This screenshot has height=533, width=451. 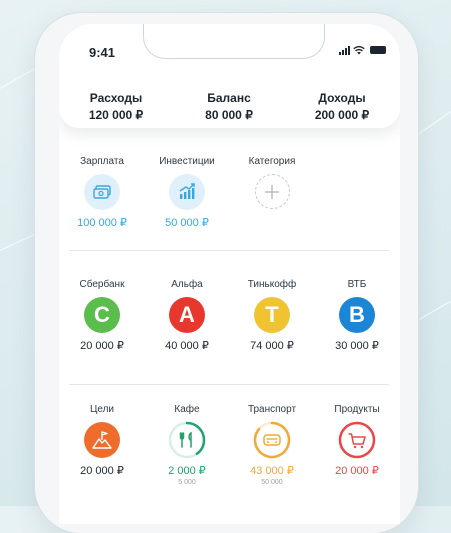 I want to click on add-category-button: Категория, so click(x=272, y=182).